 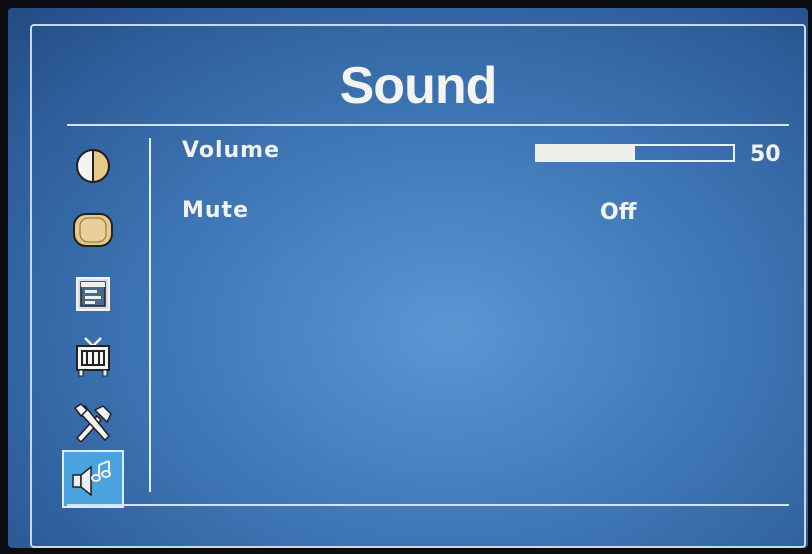 What do you see at coordinates (428, 125) in the screenshot?
I see `title-divider` at bounding box center [428, 125].